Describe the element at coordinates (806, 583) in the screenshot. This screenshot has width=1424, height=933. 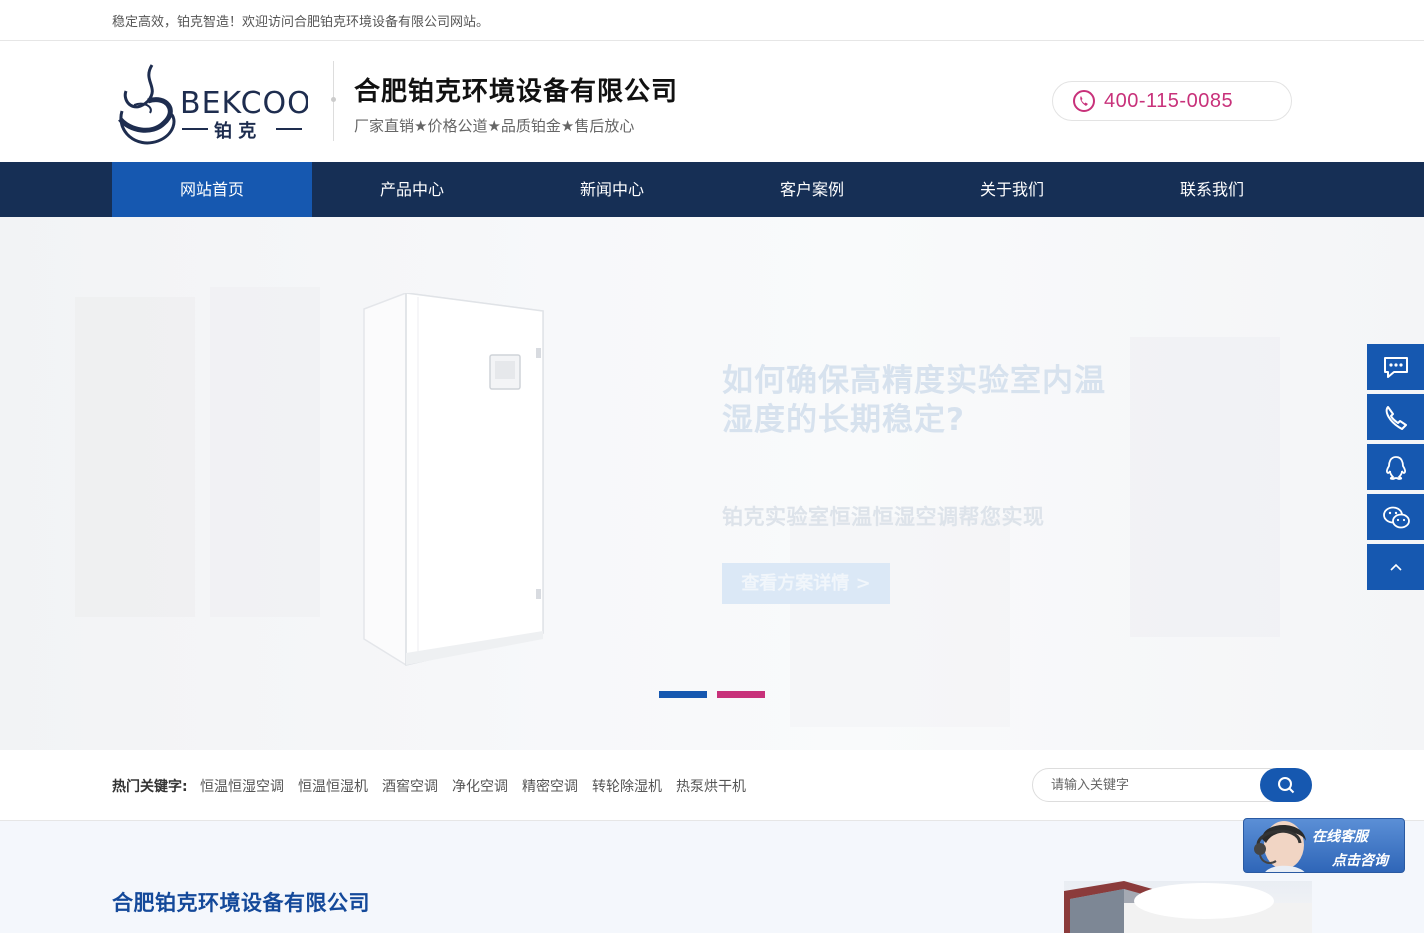
I see `view-solution-button: 查看方案详情 >` at that location.